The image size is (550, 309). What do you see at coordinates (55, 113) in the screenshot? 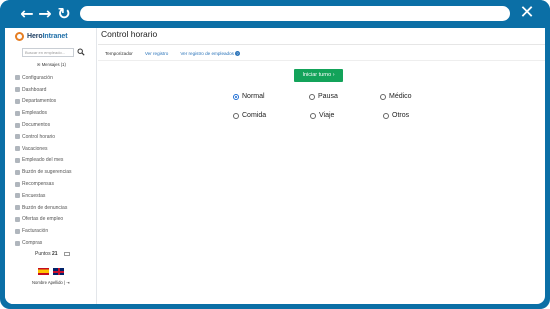
I see `sidebar-item-empleados: Empleados` at bounding box center [55, 113].